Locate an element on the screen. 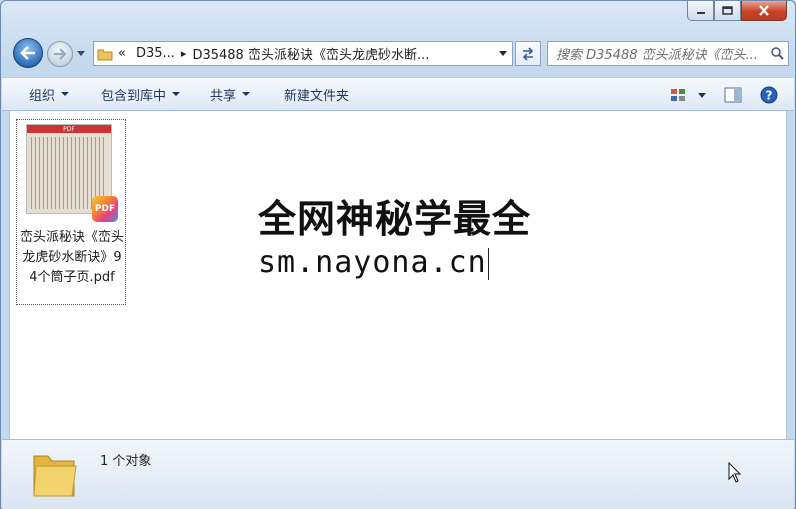 The height and width of the screenshot is (509, 796). view-options-dropdown is located at coordinates (702, 95).